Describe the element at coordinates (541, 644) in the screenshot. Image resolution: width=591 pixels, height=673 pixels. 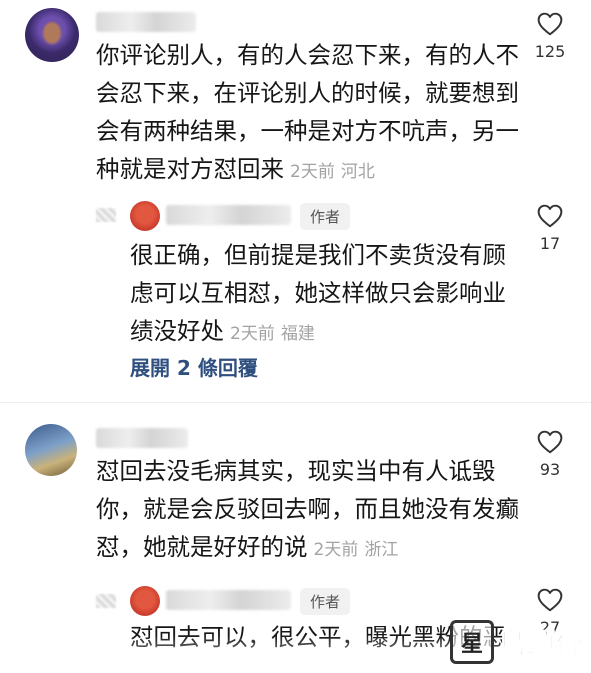
I see `watermark-text: 島頭條` at that location.